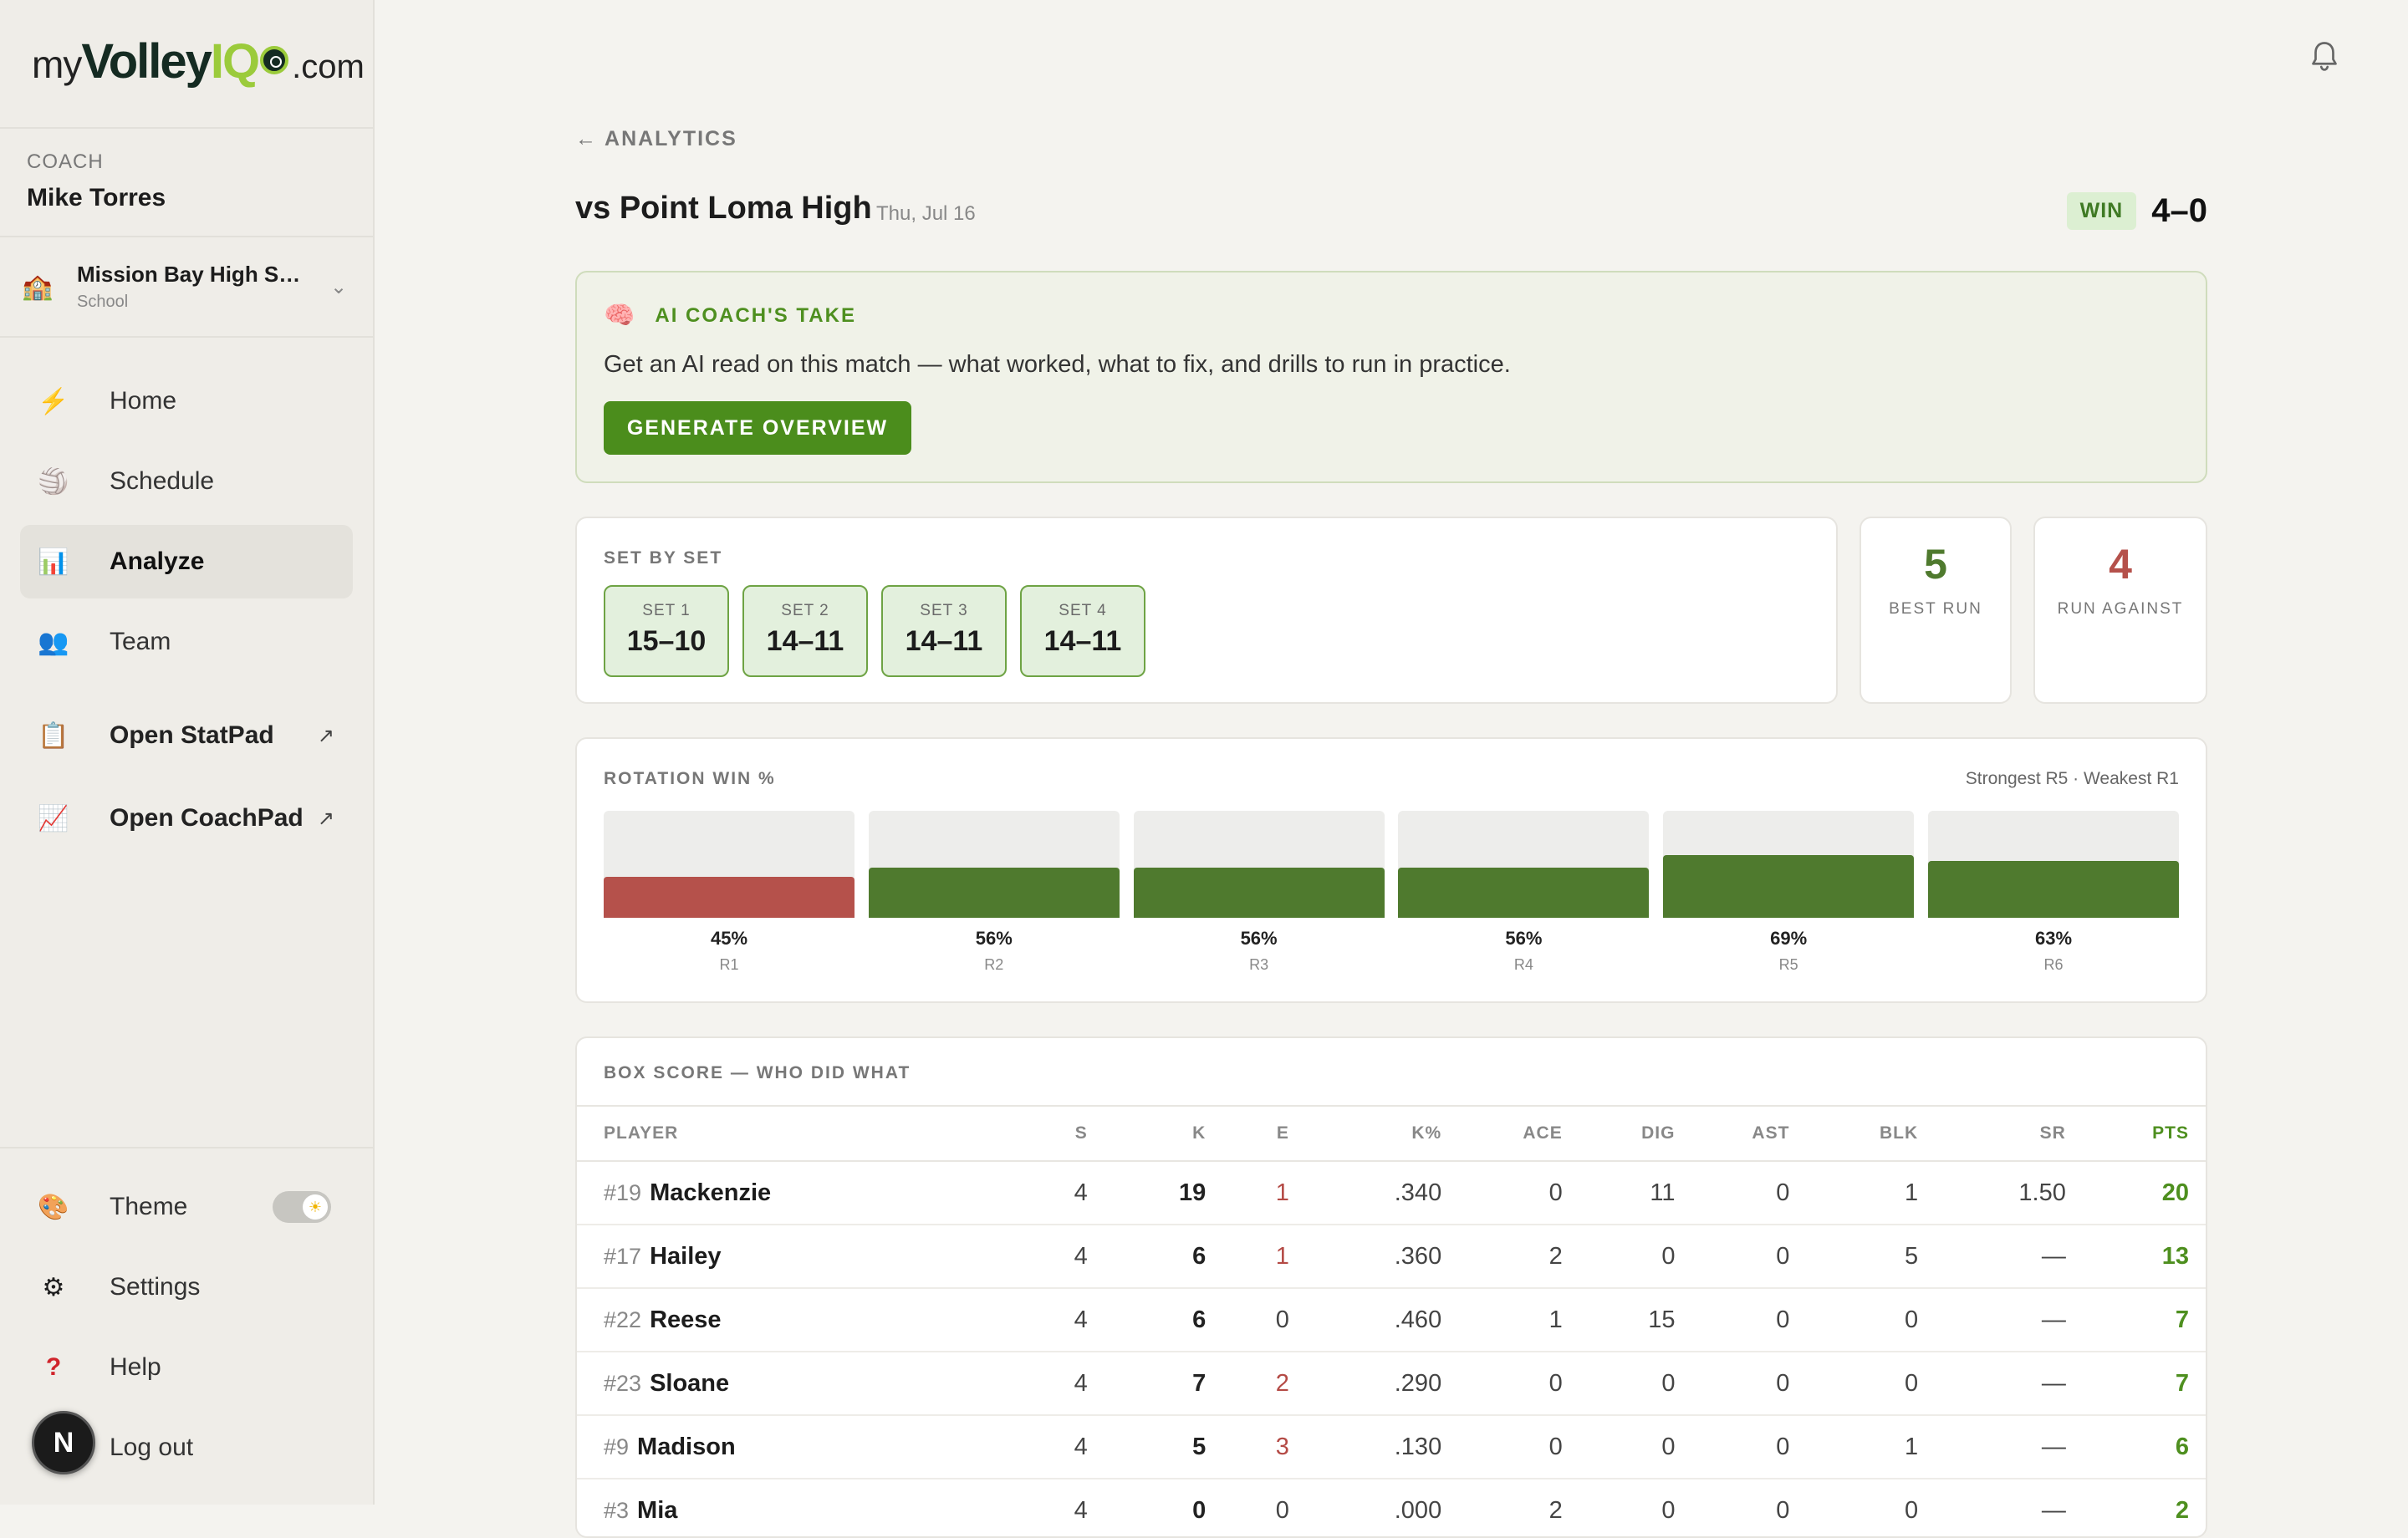 The height and width of the screenshot is (1538, 2408). What do you see at coordinates (2136, 1447) in the screenshot?
I see `stat-pts: 6` at bounding box center [2136, 1447].